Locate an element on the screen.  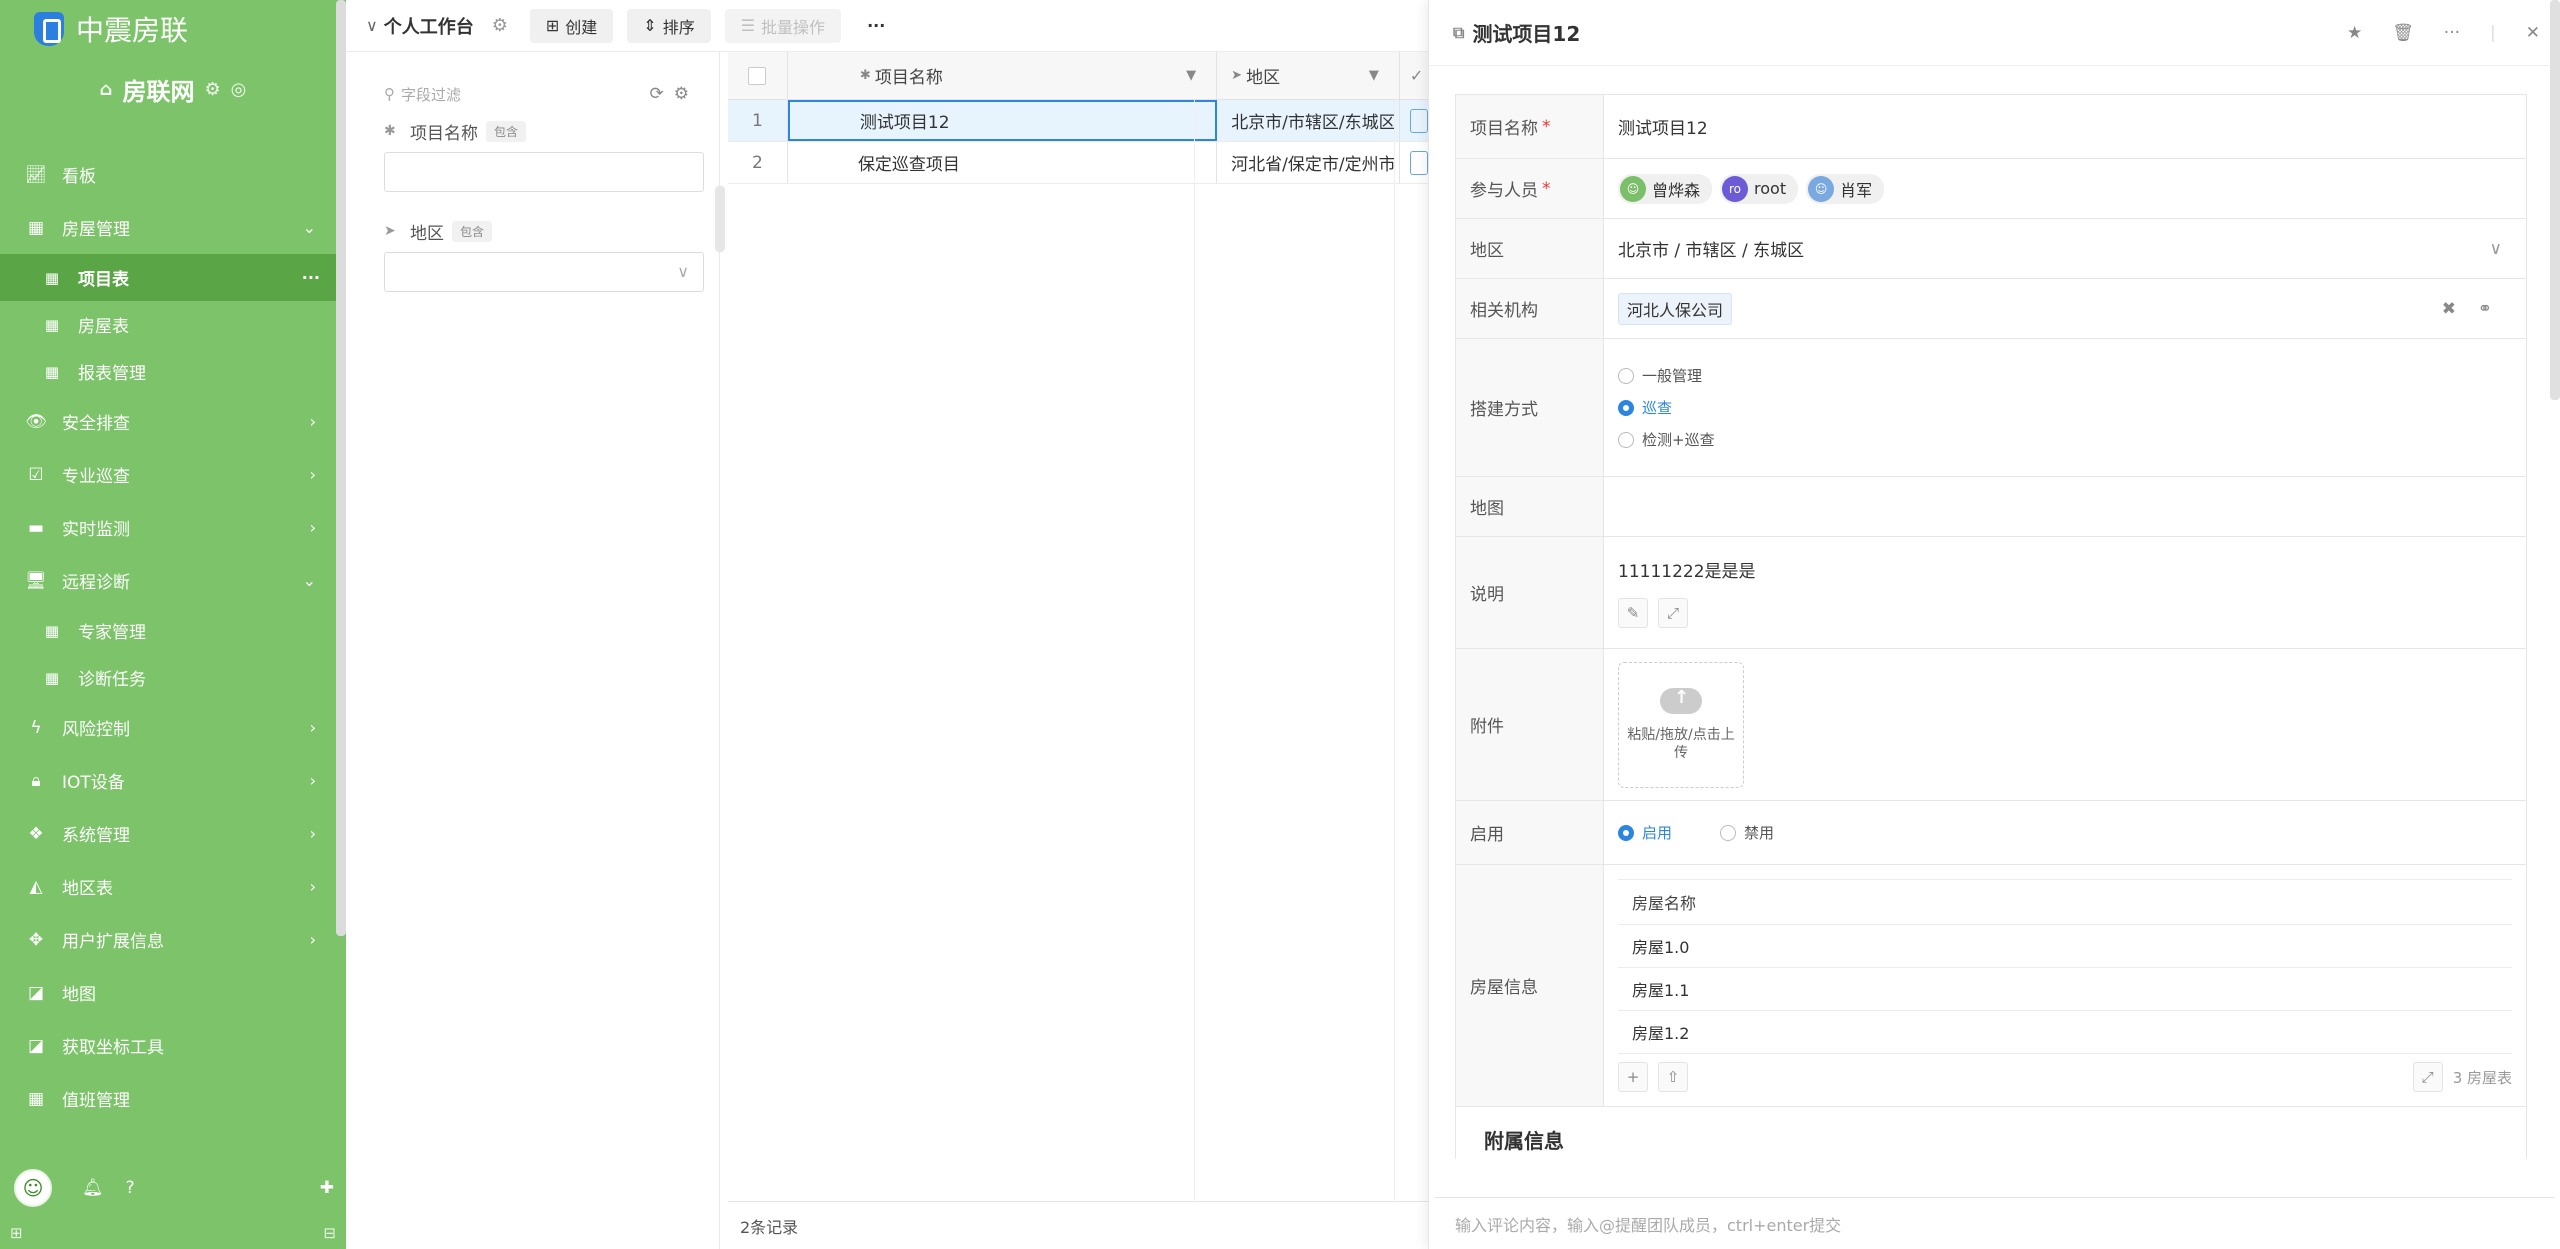
radio-option: 一般管理 is located at coordinates (1660, 376).